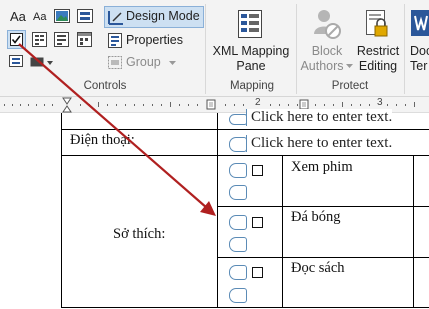 This screenshot has width=429, height=309. What do you see at coordinates (62, 16) in the screenshot?
I see `picture-content-control-icon` at bounding box center [62, 16].